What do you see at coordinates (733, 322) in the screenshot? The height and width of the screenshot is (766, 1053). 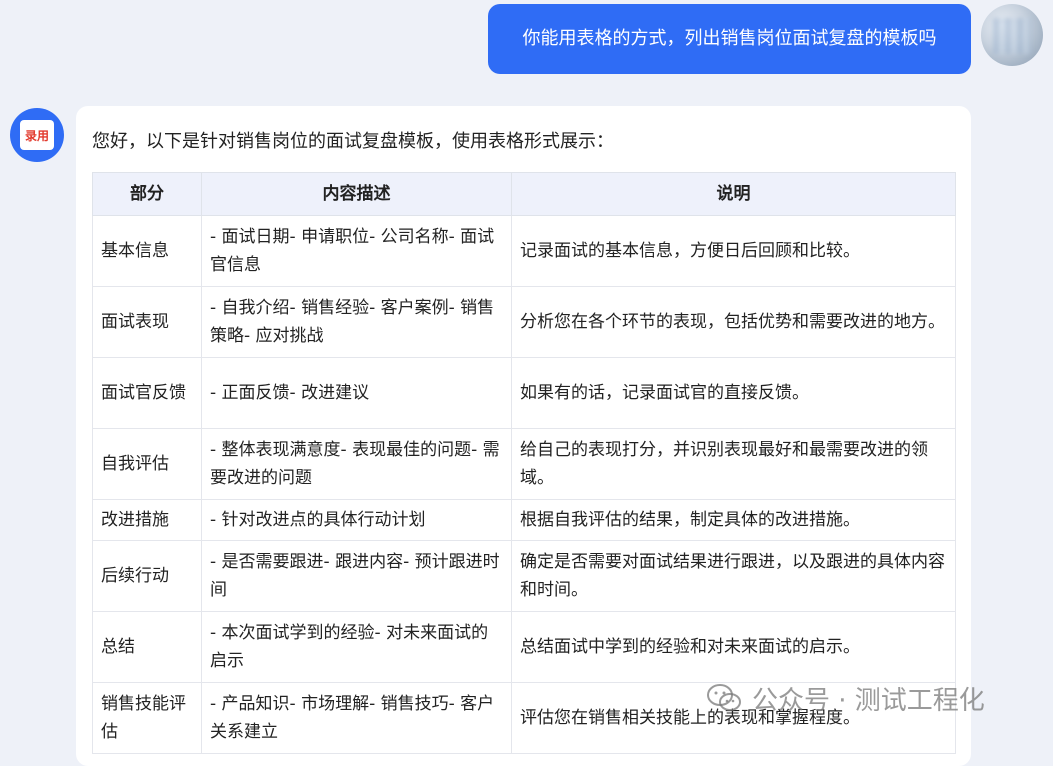 I see `cell-note: 分析您在各个环节的表现，包括优势和需要改进的地方。` at bounding box center [733, 322].